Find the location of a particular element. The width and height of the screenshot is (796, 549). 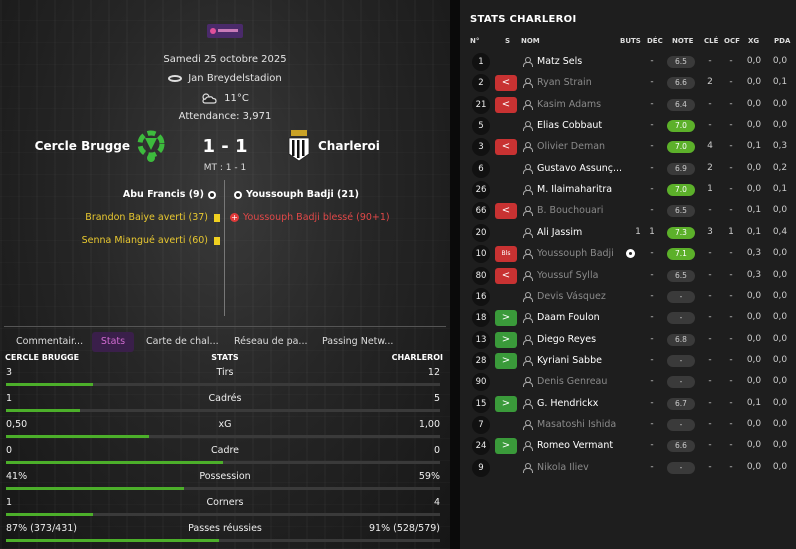

yellow-card-icon is located at coordinates (217, 240).